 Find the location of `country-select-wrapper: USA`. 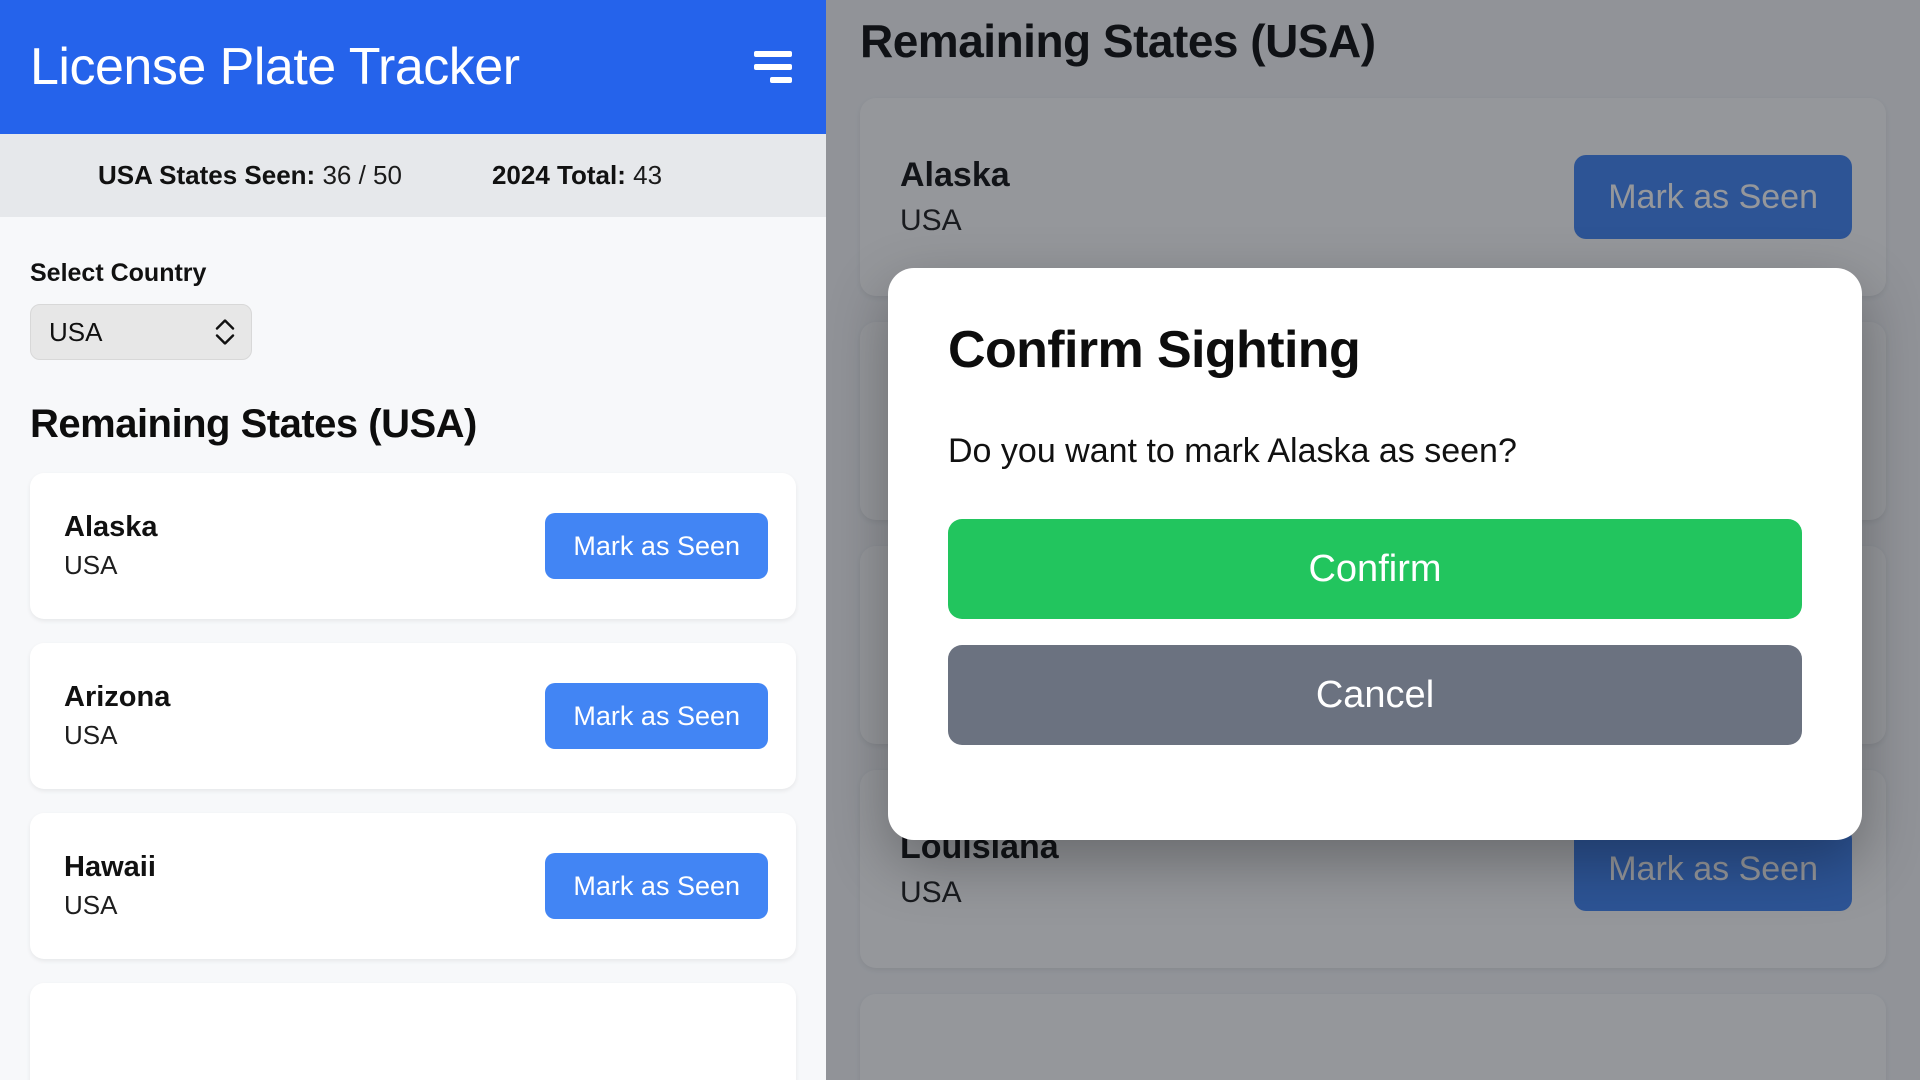

country-select-wrapper: USA is located at coordinates (141, 332).